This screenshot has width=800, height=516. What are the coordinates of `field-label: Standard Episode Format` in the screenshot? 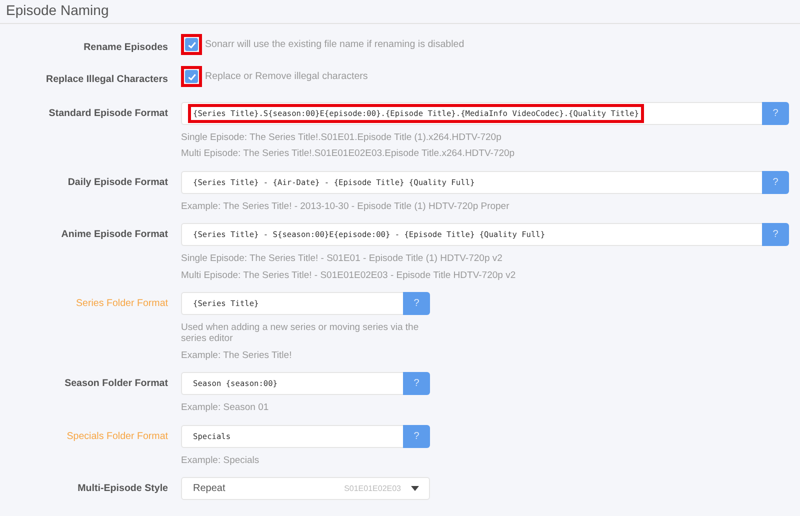 It's located at (108, 113).